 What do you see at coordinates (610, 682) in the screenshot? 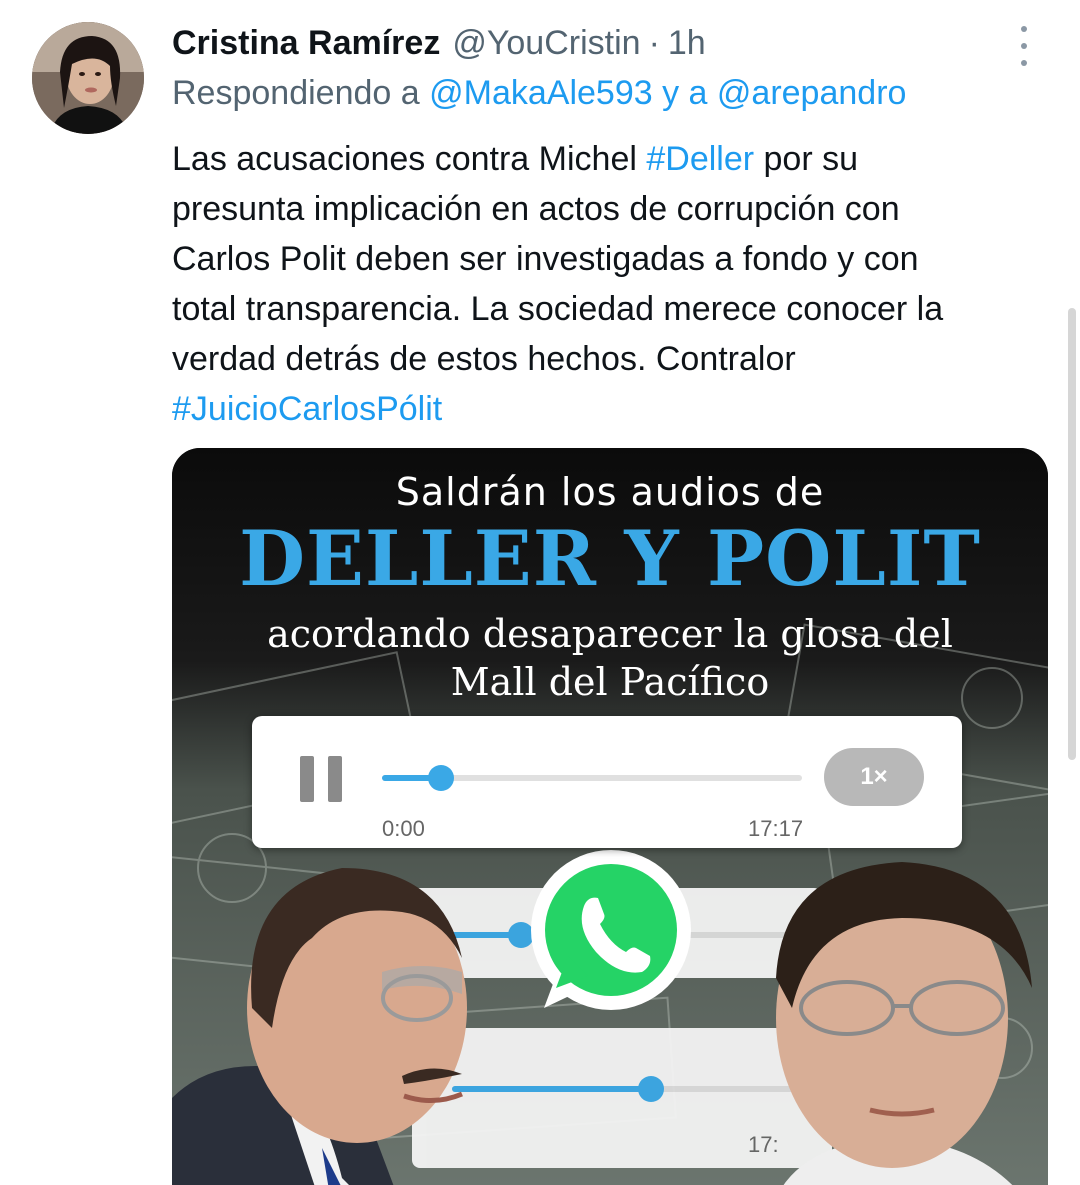
I see `media-headline-3b: Mall del Pacífico` at bounding box center [610, 682].